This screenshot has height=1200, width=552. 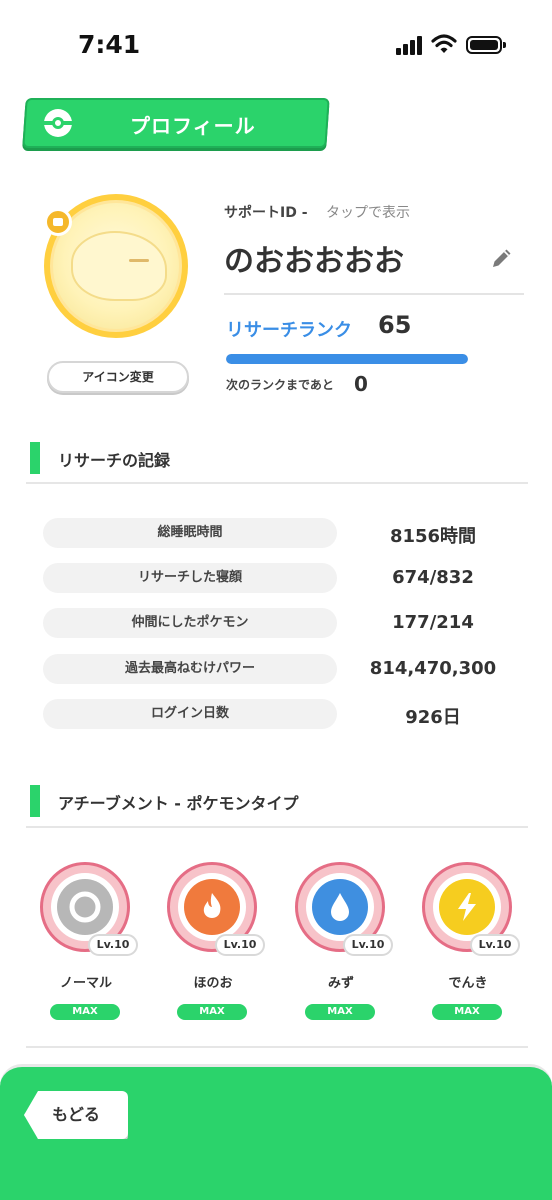 I want to click on back-button: もどる, so click(x=76, y=1115).